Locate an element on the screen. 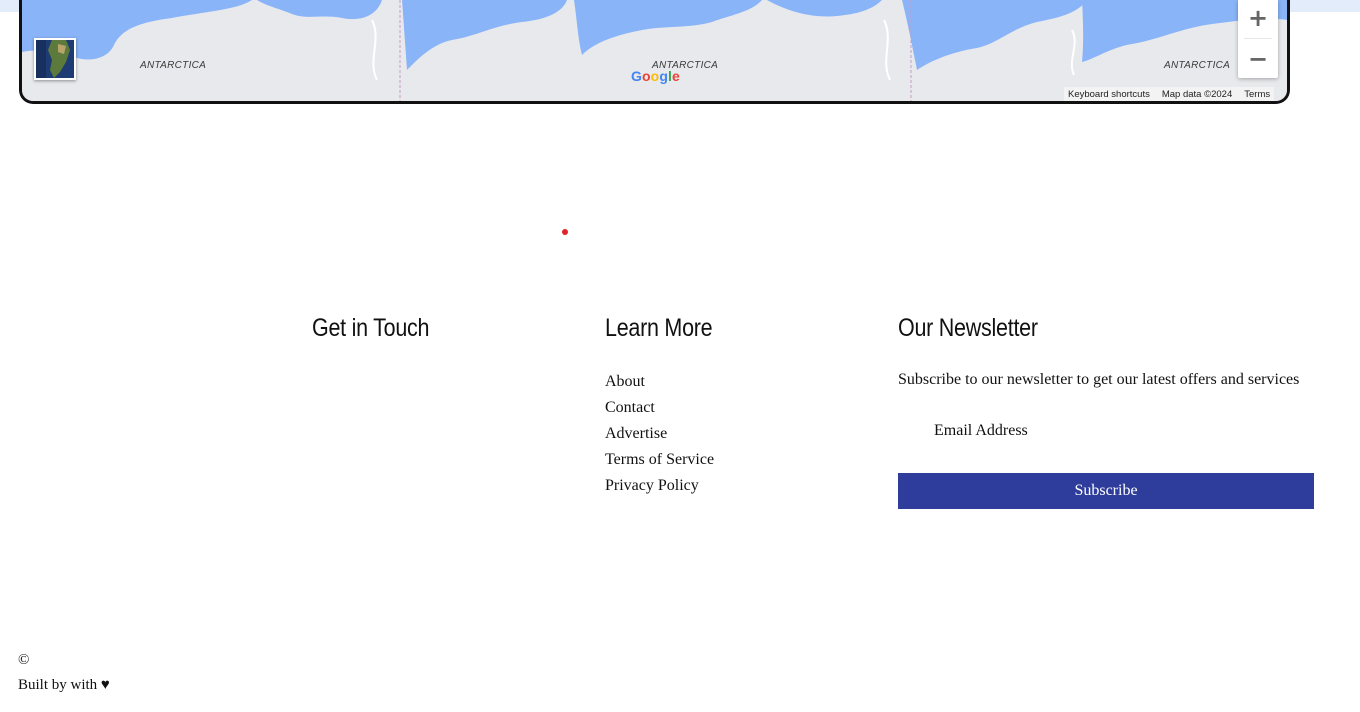  get-in-touch-heading: Get in Touch is located at coordinates (371, 328).